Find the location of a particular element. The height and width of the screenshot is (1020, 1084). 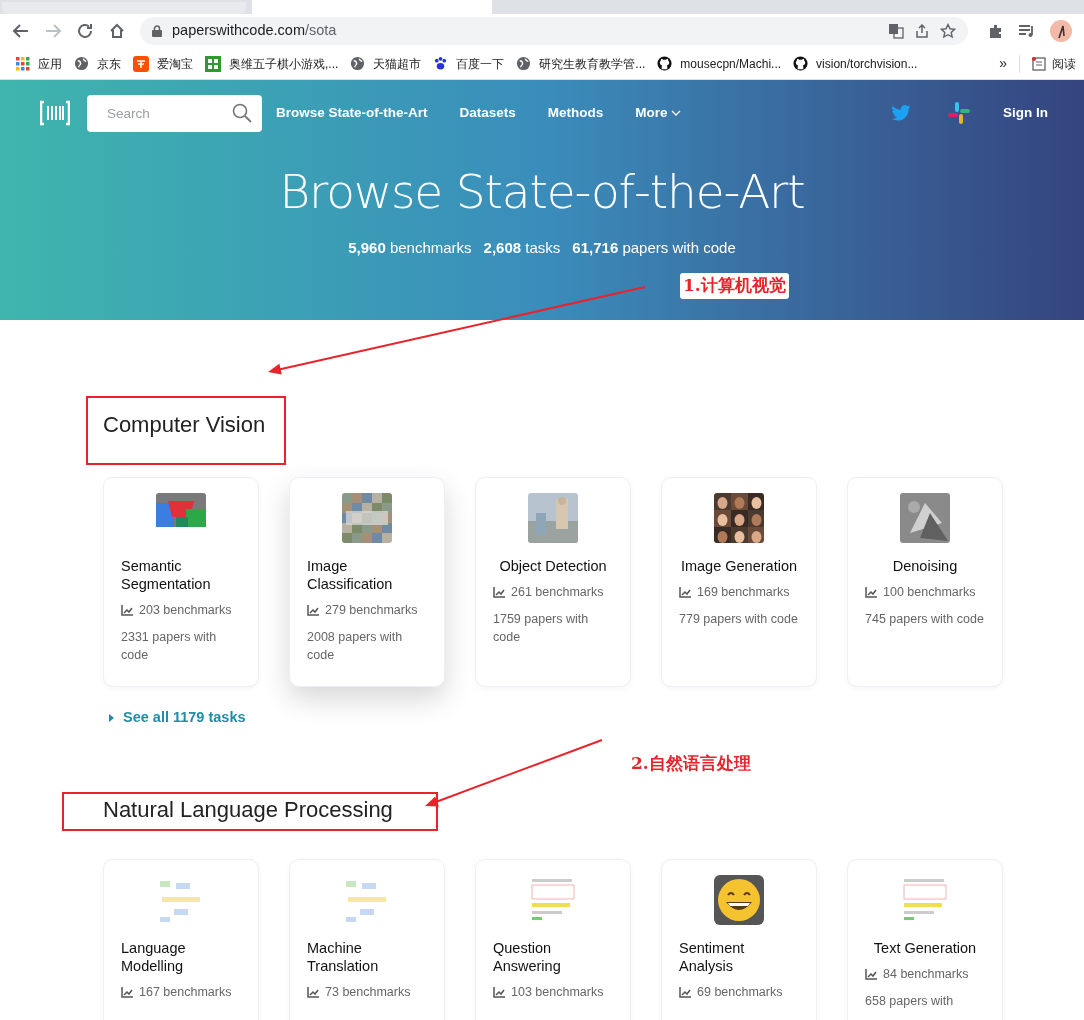

papers-count: 658 papers with is located at coordinates (910, 1001).